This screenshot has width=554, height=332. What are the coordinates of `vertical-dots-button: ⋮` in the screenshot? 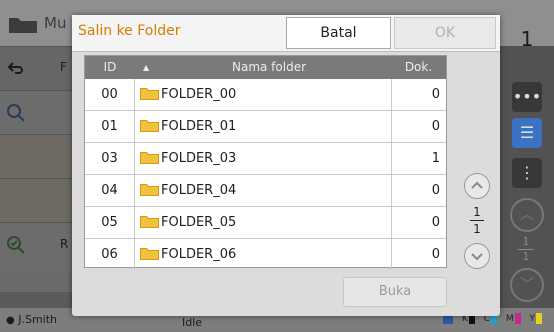 It's located at (527, 173).